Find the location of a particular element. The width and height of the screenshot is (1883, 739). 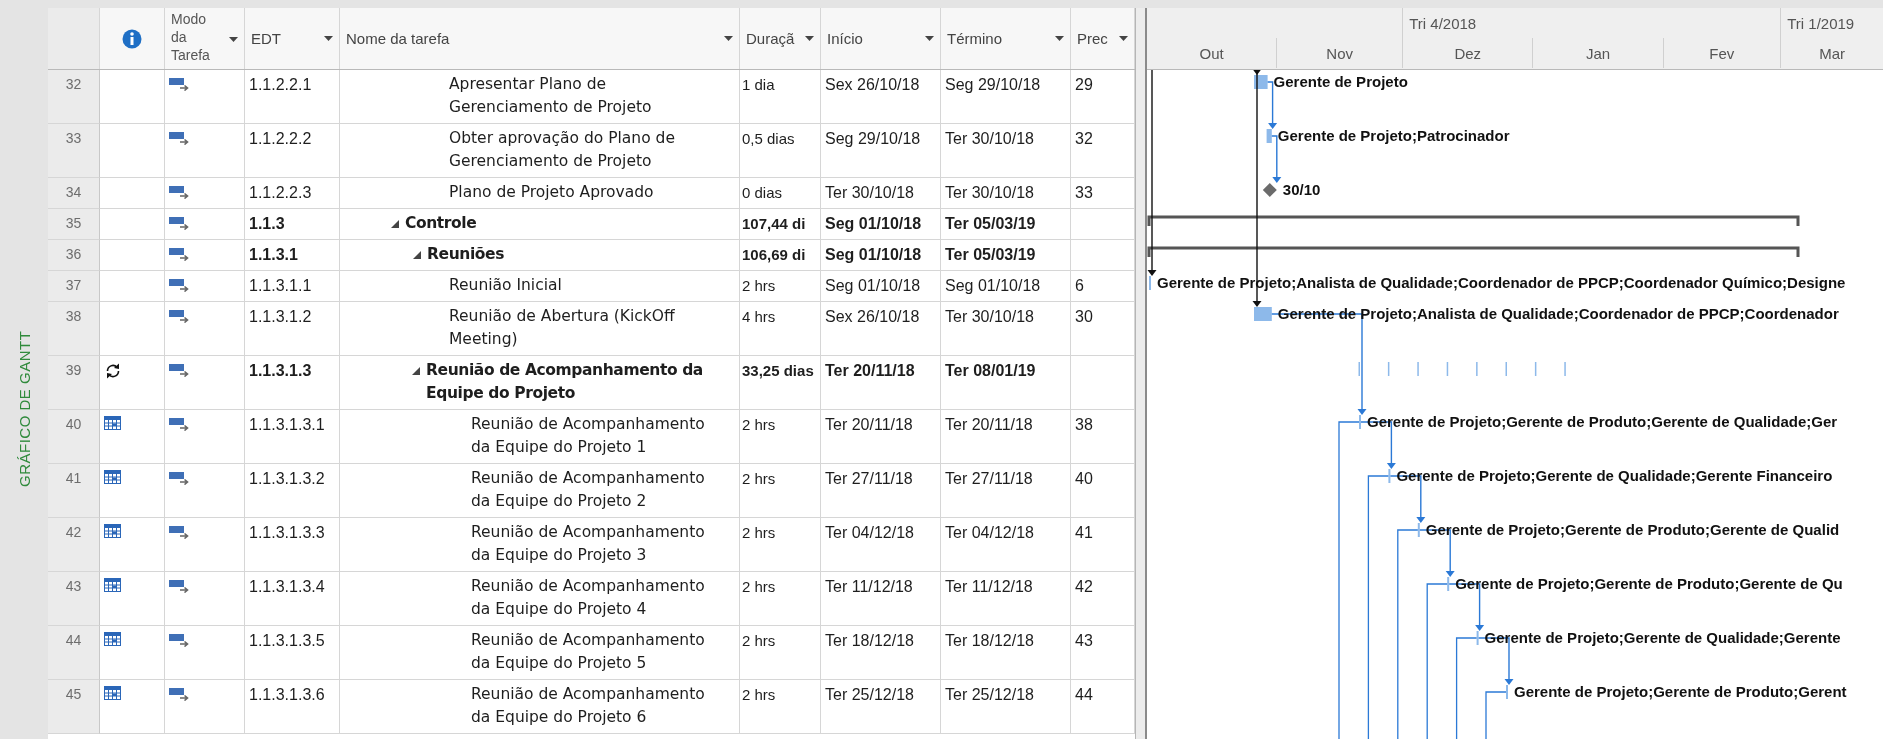

duration-cell: 0 dias is located at coordinates (780, 193).